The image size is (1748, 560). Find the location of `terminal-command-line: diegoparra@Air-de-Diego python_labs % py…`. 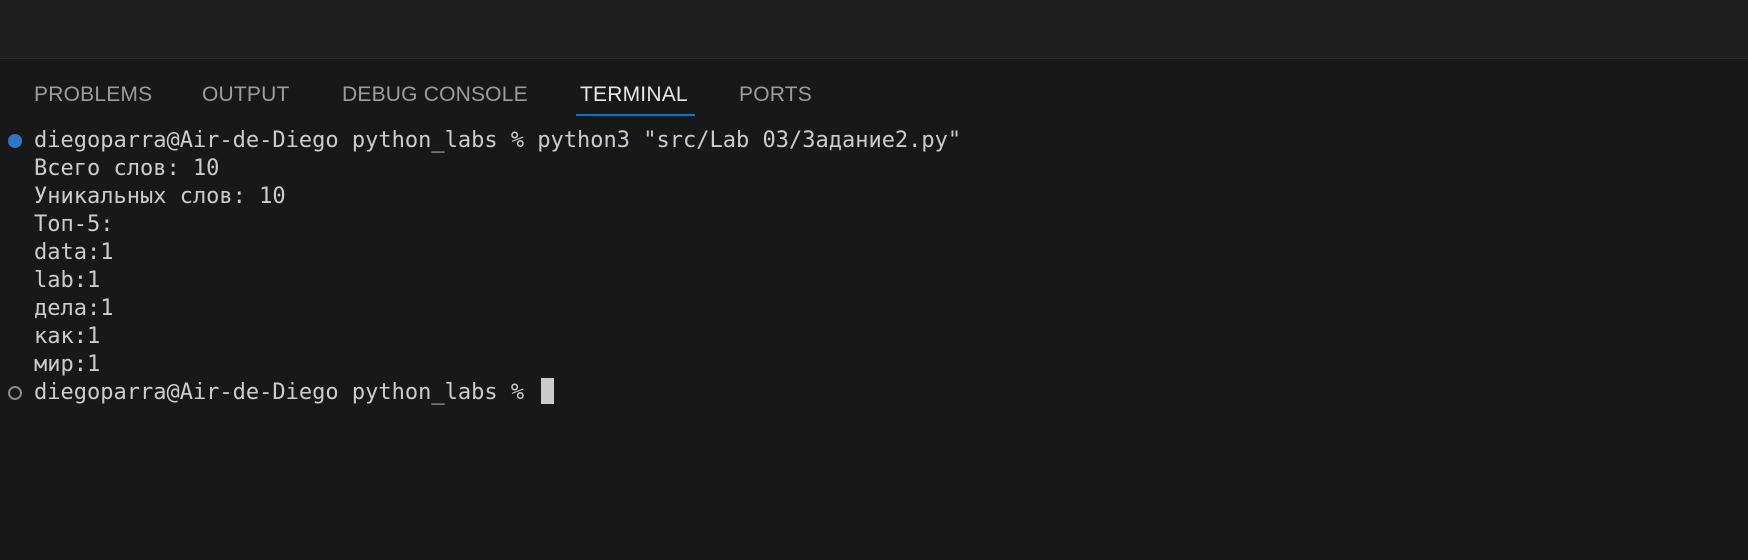

terminal-command-line: diegoparra@Air-de-Diego python_labs % py… is located at coordinates (498, 140).